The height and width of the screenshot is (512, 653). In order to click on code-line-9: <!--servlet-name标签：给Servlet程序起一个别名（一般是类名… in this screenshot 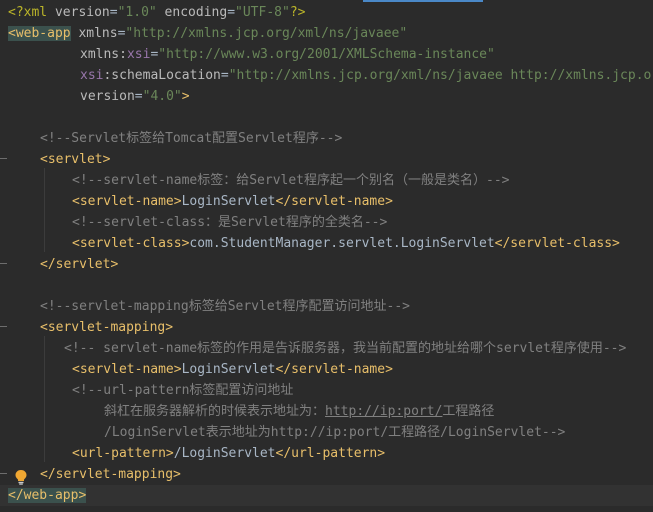, I will do `click(326, 180)`.